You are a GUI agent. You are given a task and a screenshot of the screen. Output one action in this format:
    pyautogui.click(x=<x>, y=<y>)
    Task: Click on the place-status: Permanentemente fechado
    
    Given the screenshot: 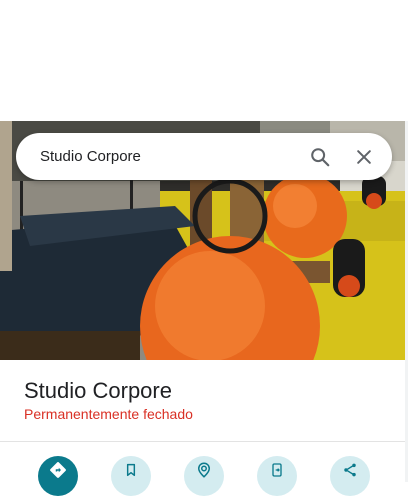 What is the action you would take?
    pyautogui.click(x=108, y=414)
    